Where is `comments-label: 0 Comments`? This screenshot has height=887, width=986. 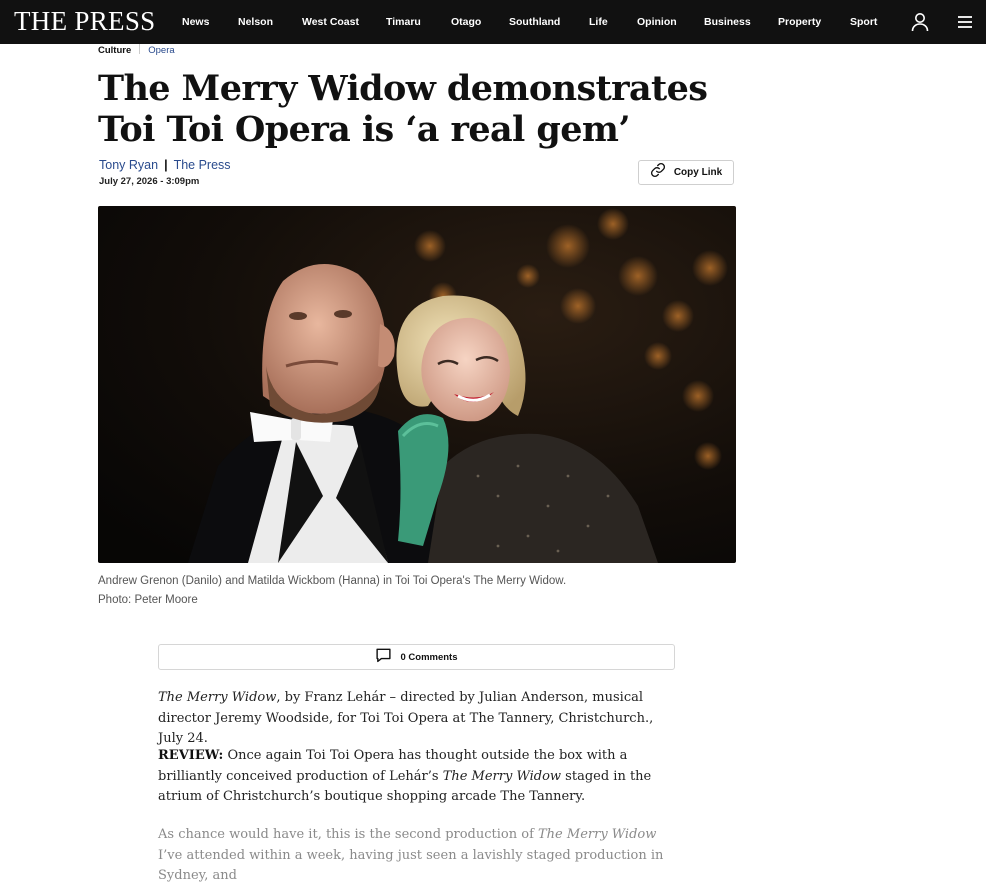 comments-label: 0 Comments is located at coordinates (429, 657).